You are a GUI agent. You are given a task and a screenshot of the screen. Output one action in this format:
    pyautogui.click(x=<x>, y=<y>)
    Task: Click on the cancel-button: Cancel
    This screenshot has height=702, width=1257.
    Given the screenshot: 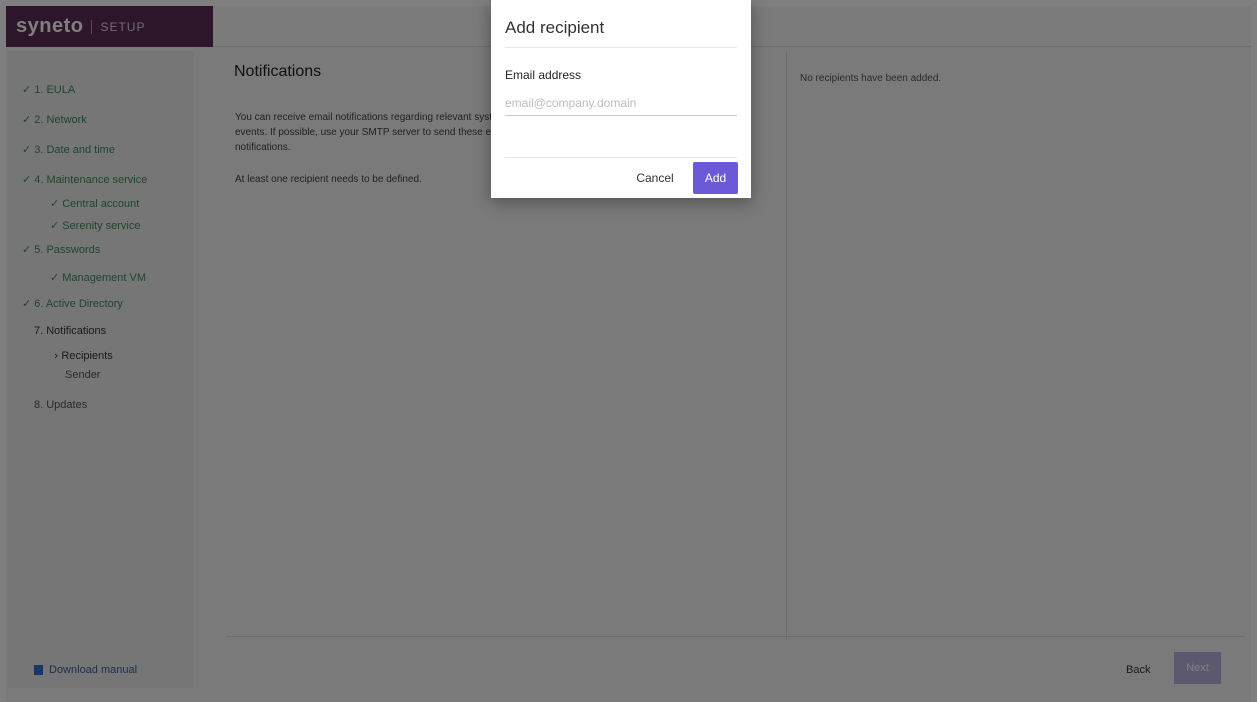 What is the action you would take?
    pyautogui.click(x=655, y=178)
    